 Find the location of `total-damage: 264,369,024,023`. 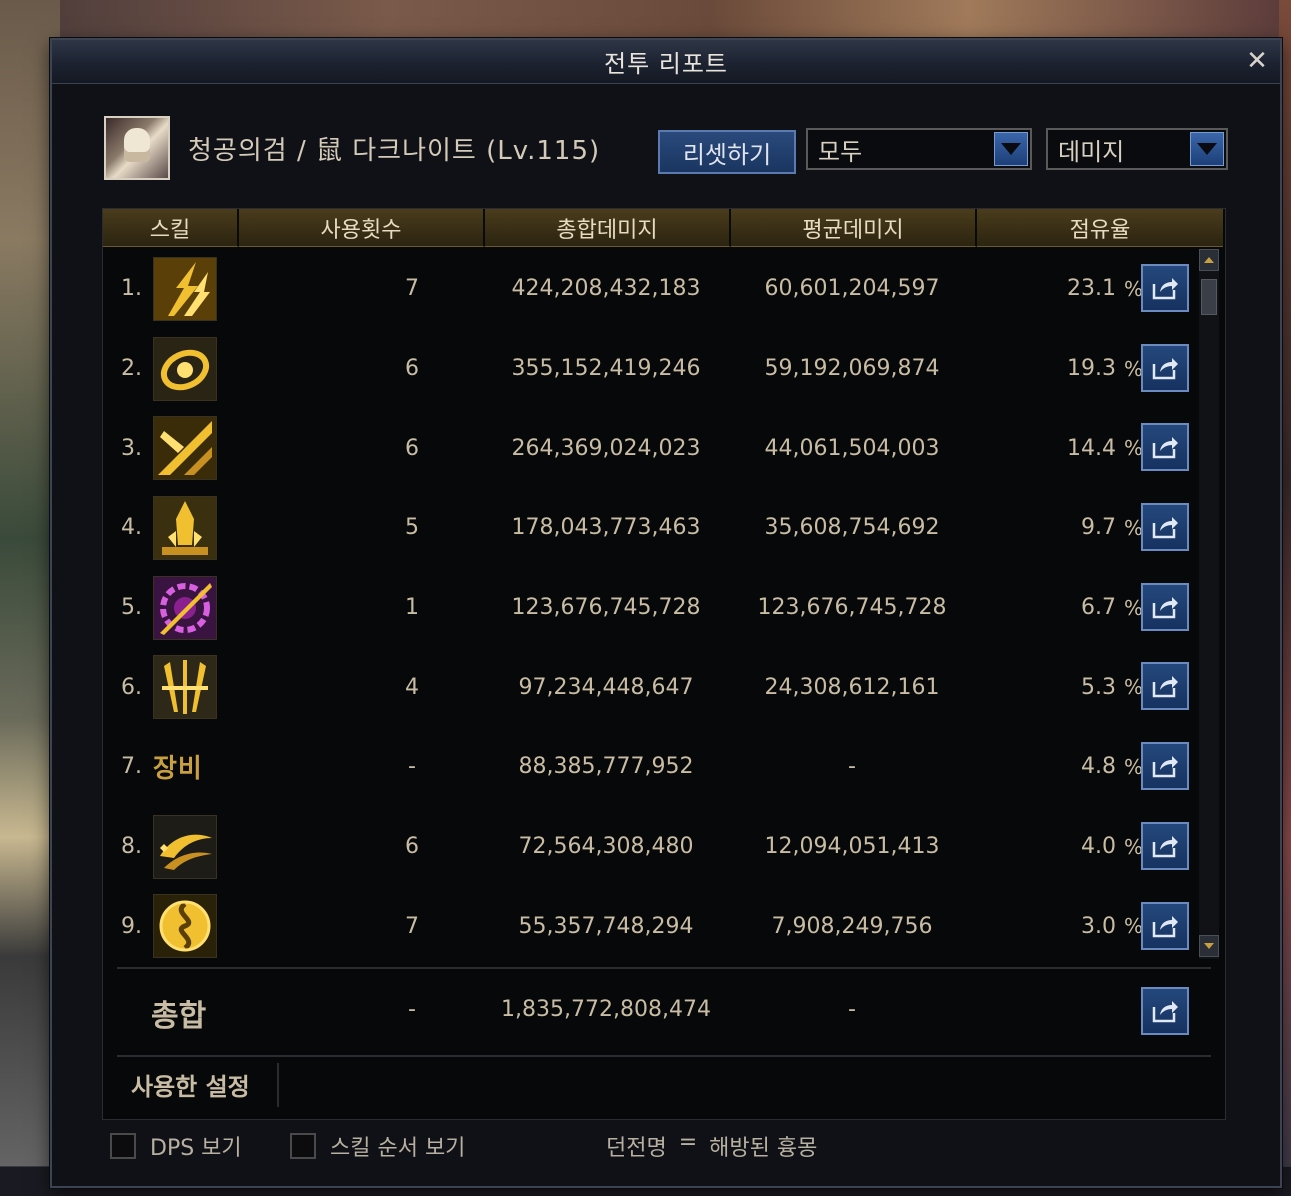

total-damage: 264,369,024,023 is located at coordinates (606, 448).